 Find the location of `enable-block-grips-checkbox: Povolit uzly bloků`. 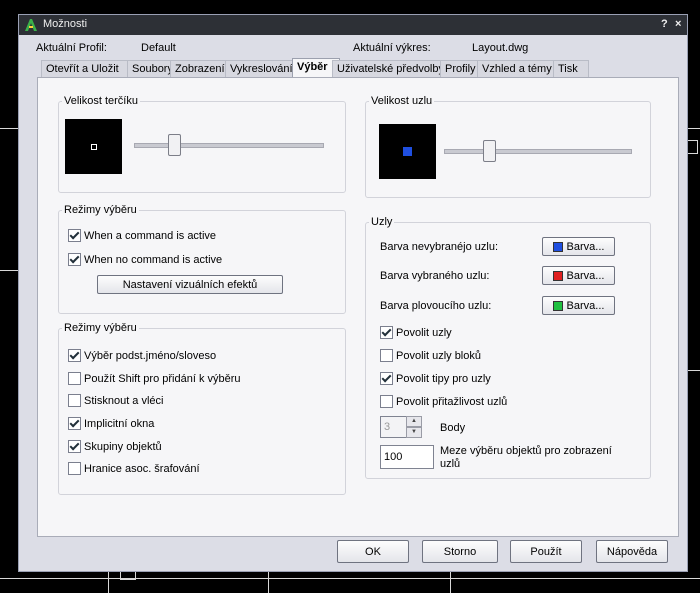

enable-block-grips-checkbox: Povolit uzly bloků is located at coordinates (430, 355).